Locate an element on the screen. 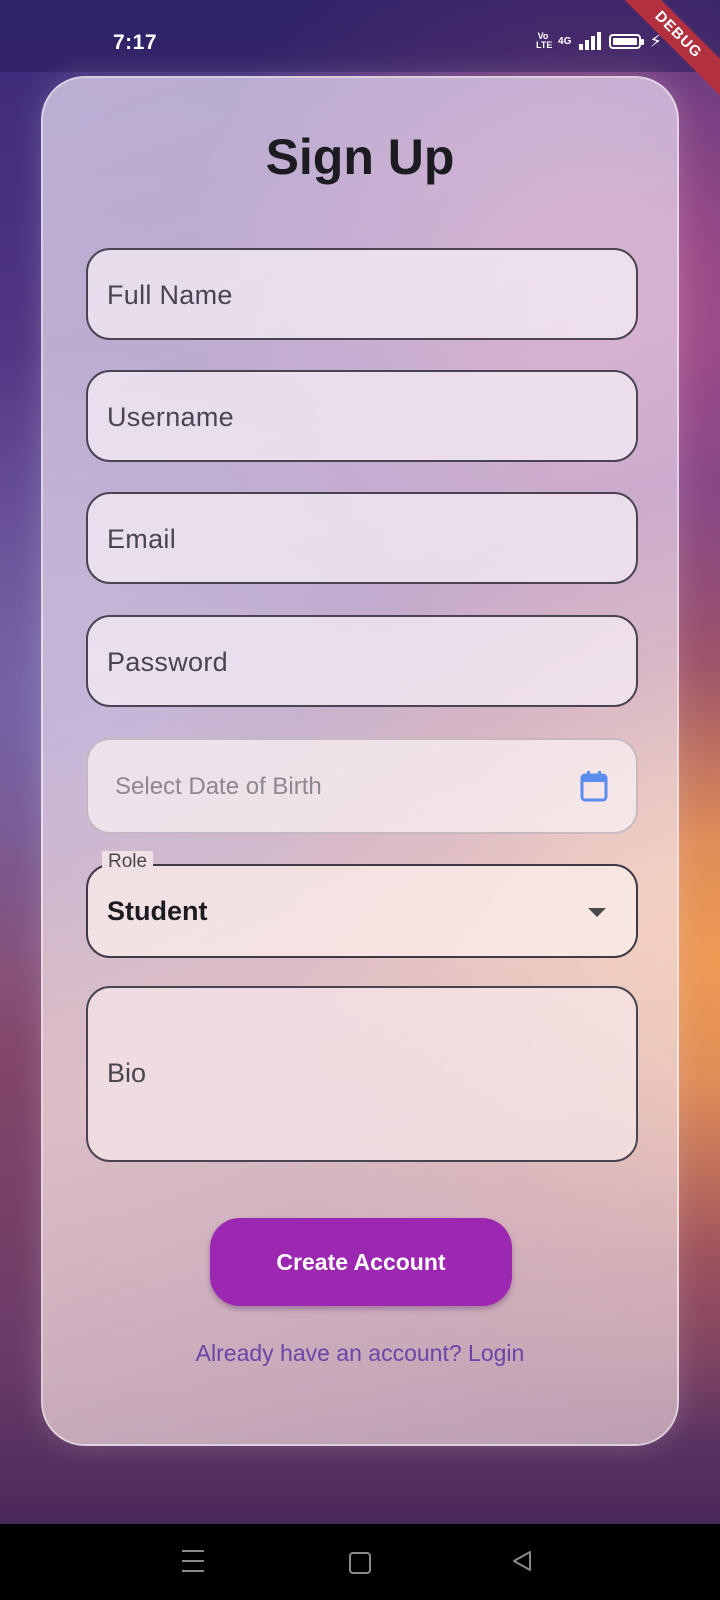 This screenshot has width=720, height=1600. dropdown-arrow-icon is located at coordinates (597, 912).